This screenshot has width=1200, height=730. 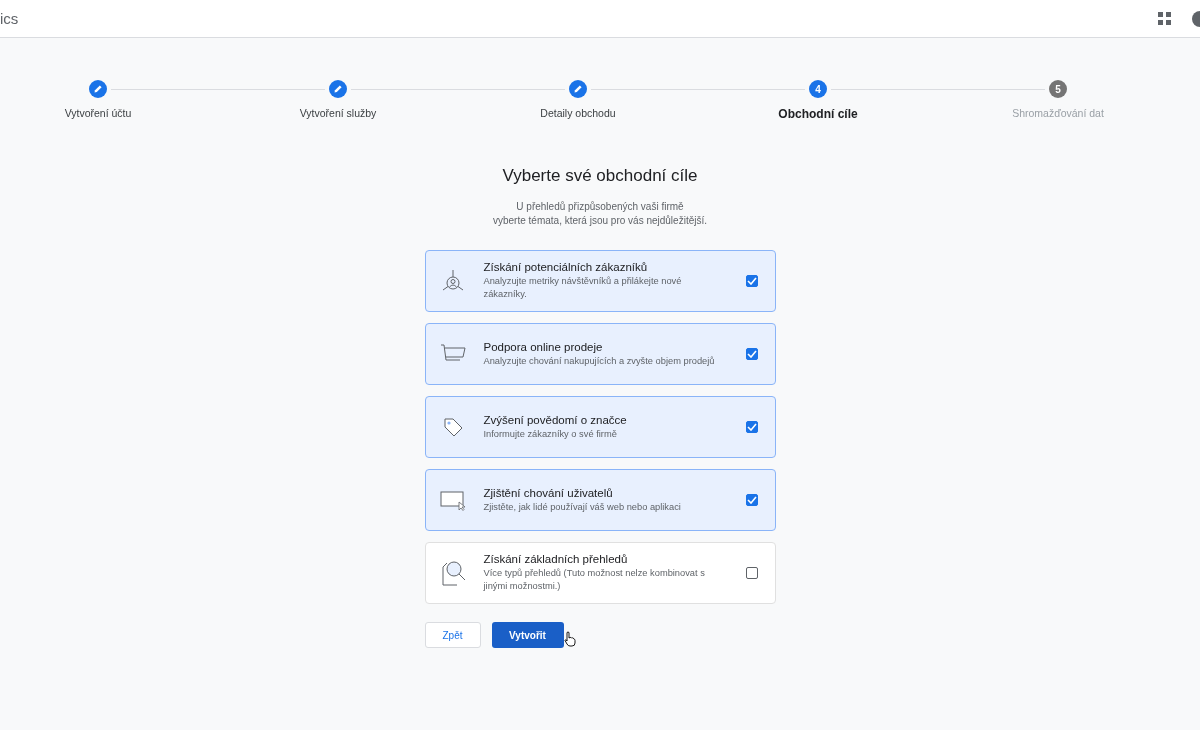 What do you see at coordinates (599, 361) in the screenshot?
I see `goal-description: Analyzujte chování nakupujících a zvyšte objem prodejů` at bounding box center [599, 361].